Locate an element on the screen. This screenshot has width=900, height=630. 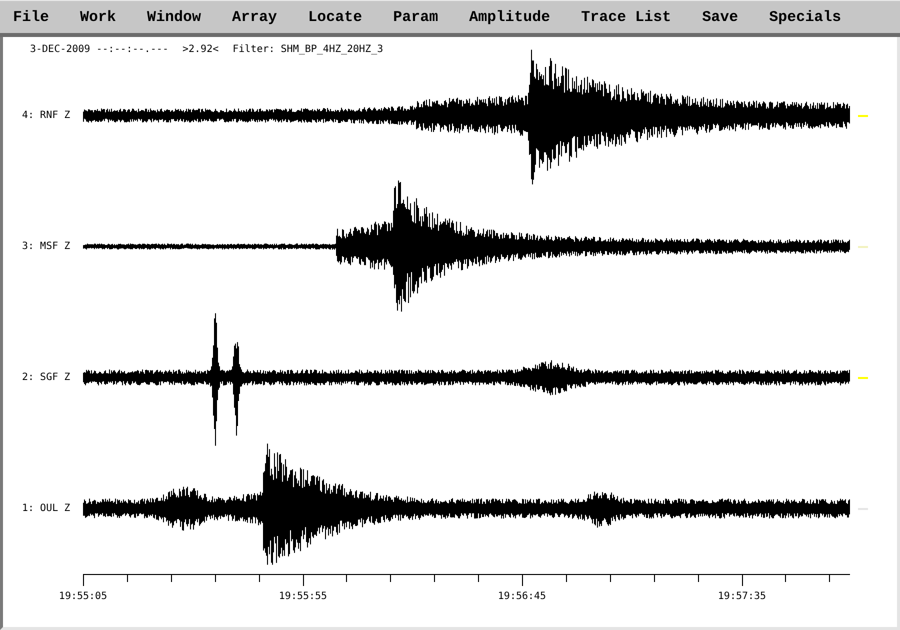
menu-item: Param is located at coordinates (415, 17).